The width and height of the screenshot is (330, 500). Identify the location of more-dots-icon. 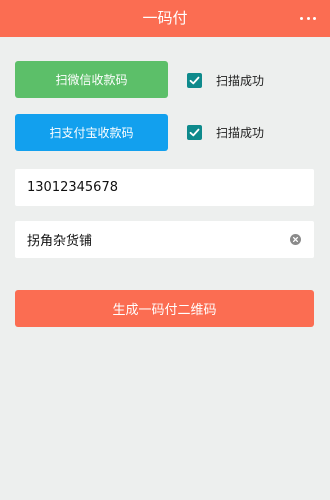
(308, 18).